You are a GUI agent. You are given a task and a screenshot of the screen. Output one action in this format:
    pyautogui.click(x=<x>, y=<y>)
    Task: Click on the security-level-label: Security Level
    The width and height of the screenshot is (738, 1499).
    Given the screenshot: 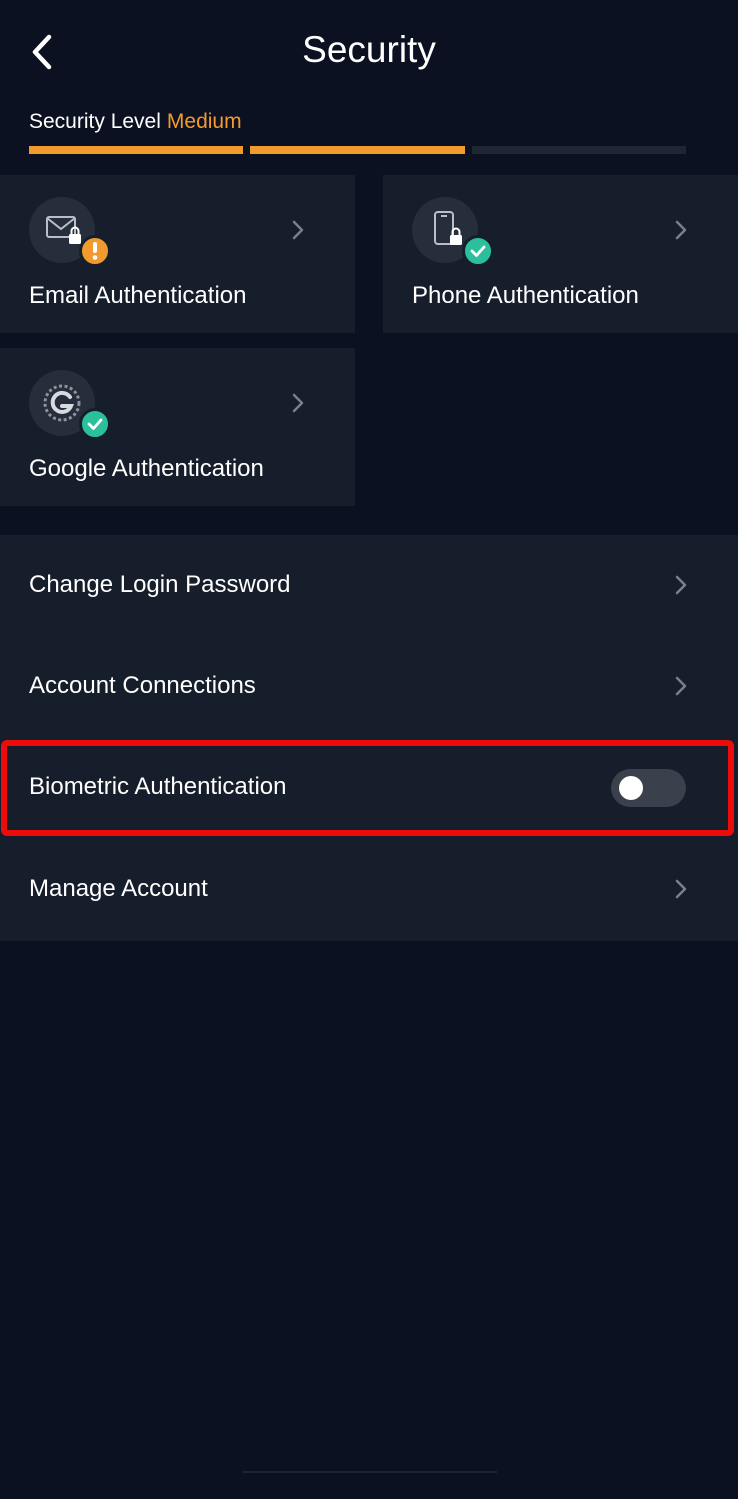 What is the action you would take?
    pyautogui.click(x=95, y=121)
    